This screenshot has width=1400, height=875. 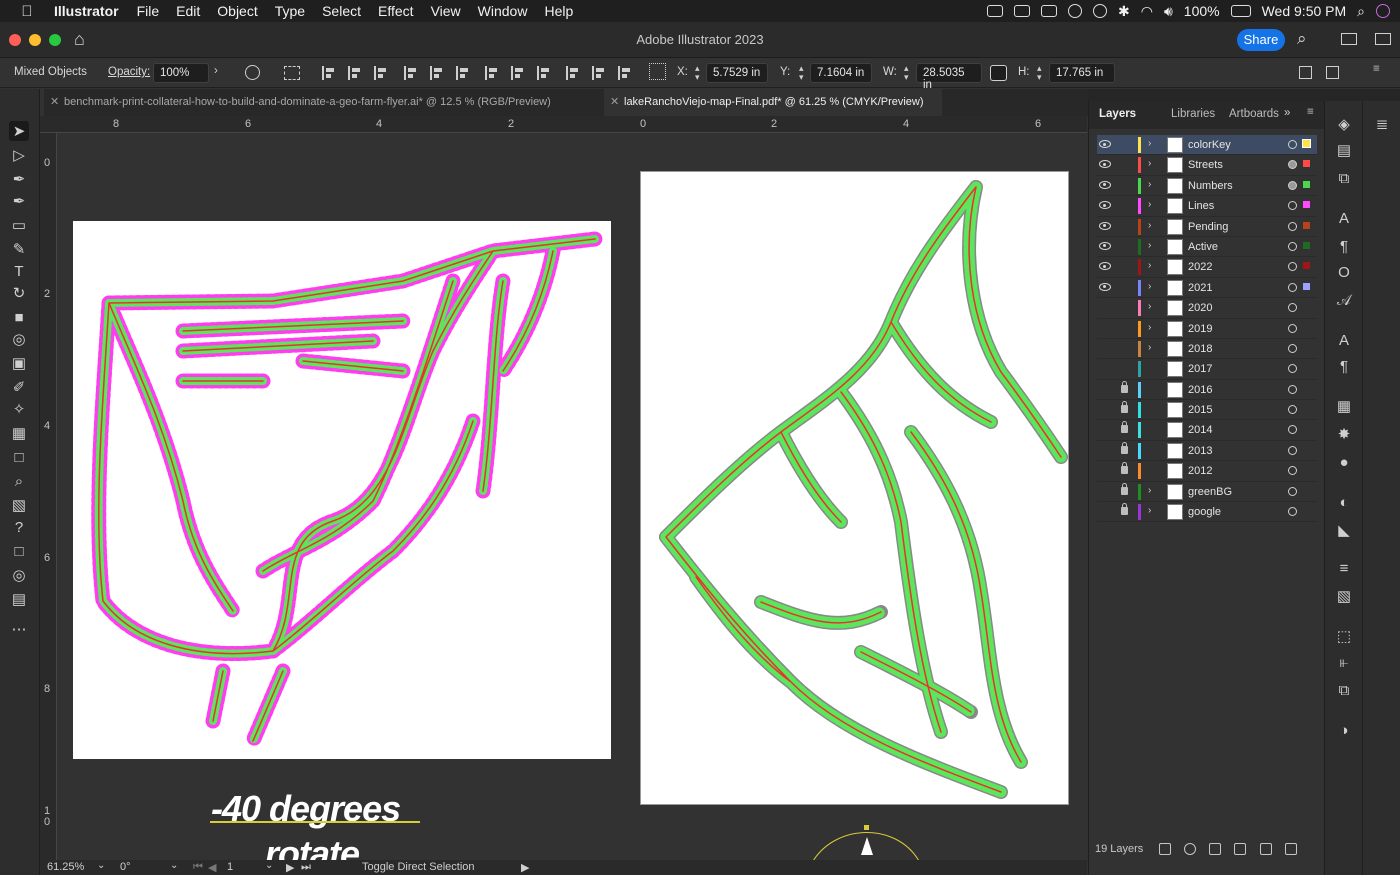 I want to click on stack-icon, so click(x=1049, y=11).